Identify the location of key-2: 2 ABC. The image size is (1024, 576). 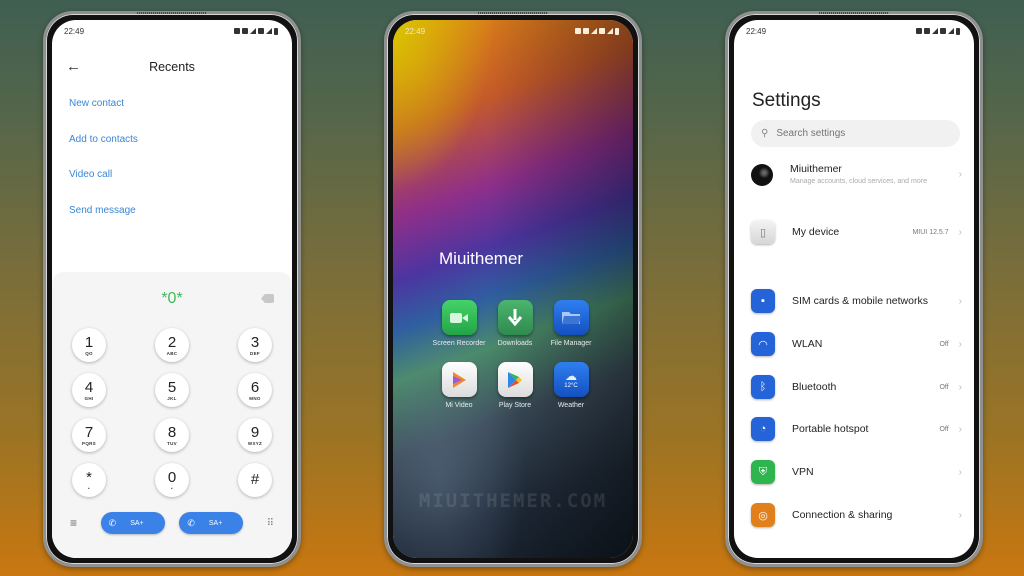
(172, 345).